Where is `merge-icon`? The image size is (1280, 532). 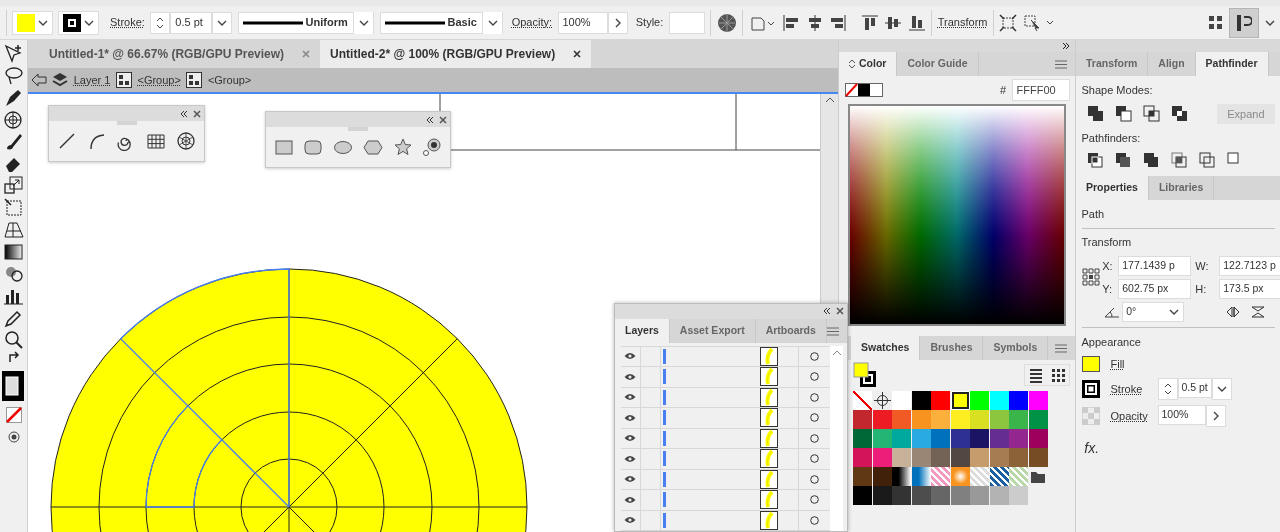
merge-icon is located at coordinates (1151, 160).